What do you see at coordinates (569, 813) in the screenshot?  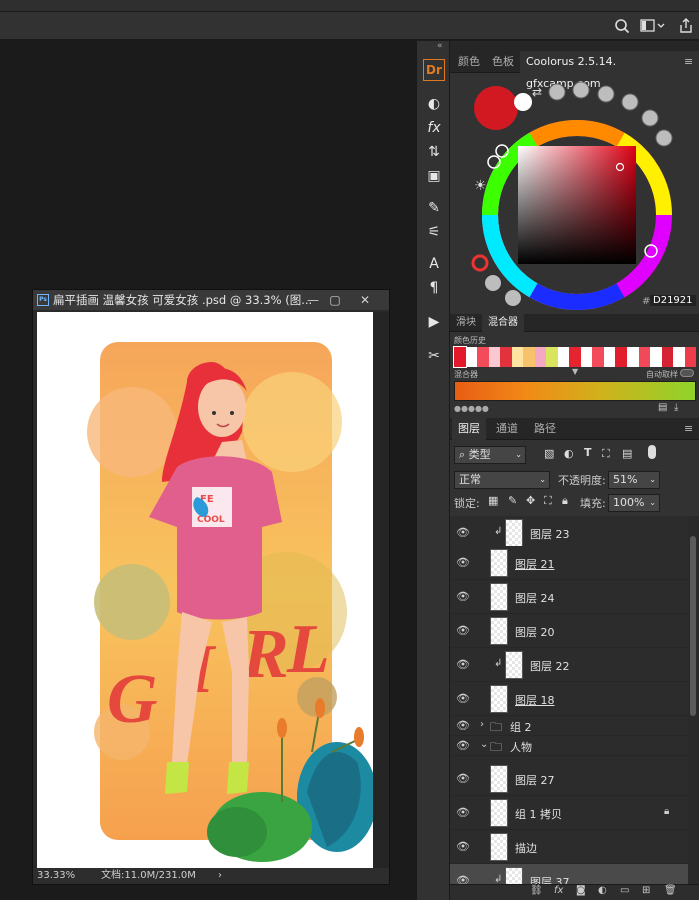 I see `layer-row: 👁︎ 组 1 拷贝 🔒︎` at bounding box center [569, 813].